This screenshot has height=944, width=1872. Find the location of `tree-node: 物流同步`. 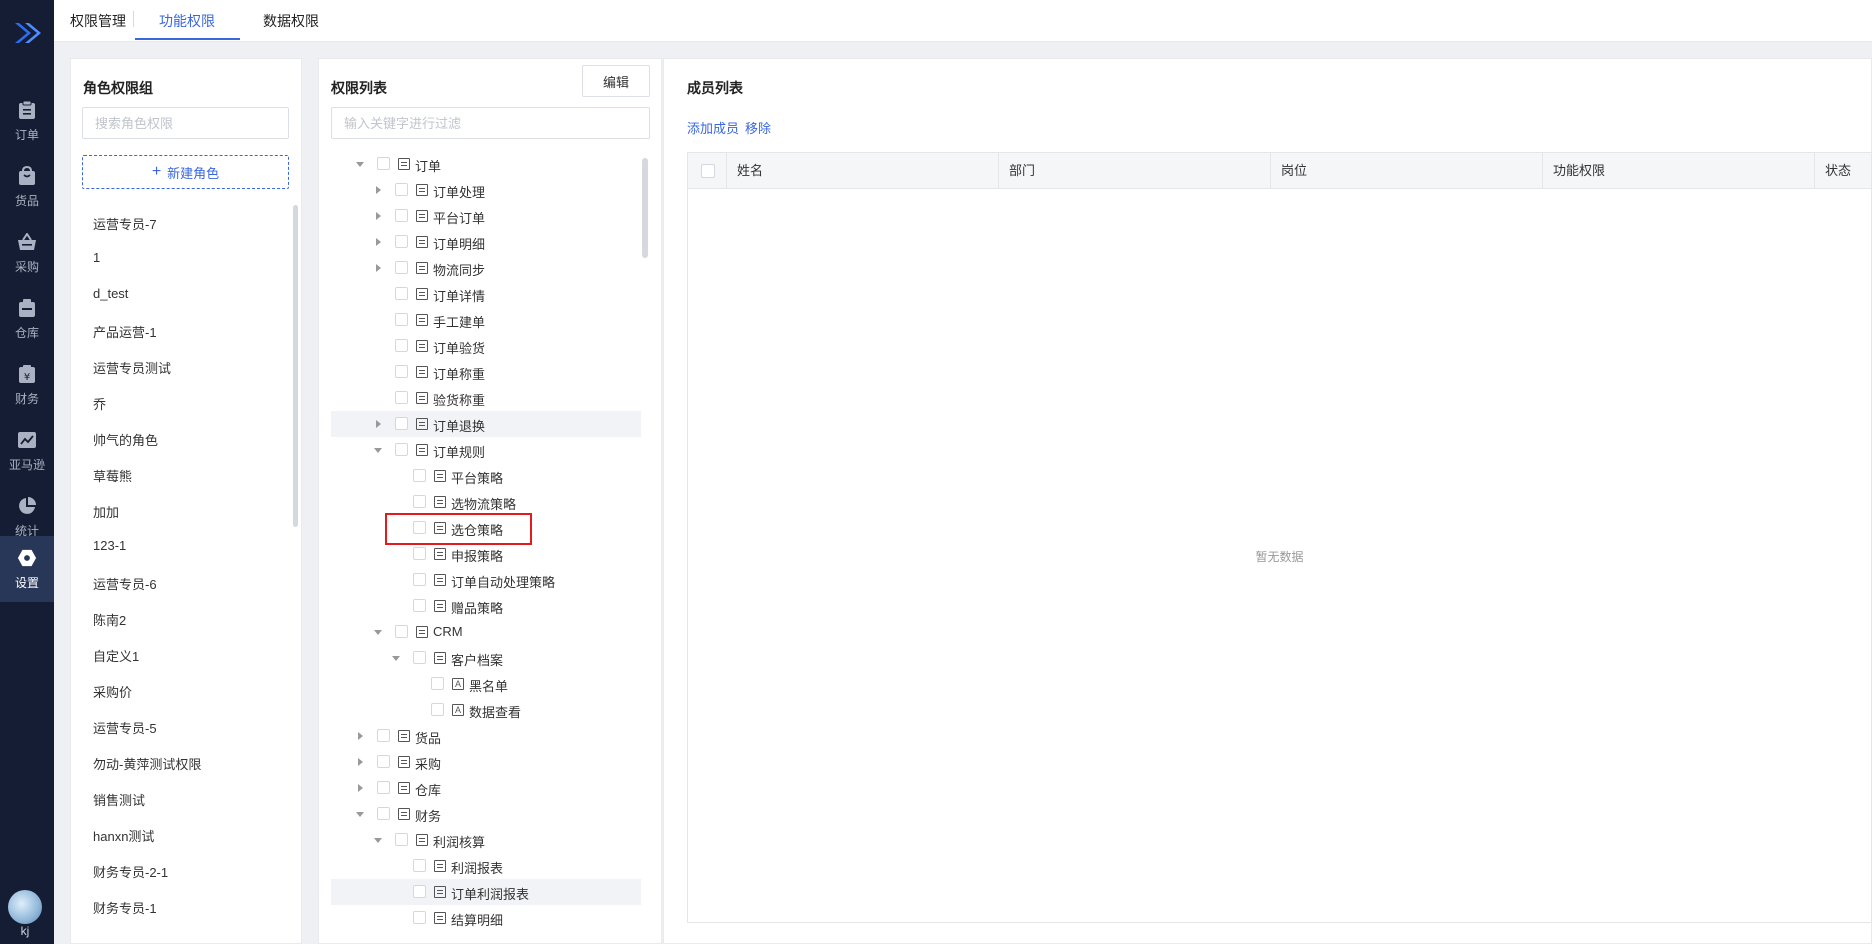

tree-node: 物流同步 is located at coordinates (486, 268).